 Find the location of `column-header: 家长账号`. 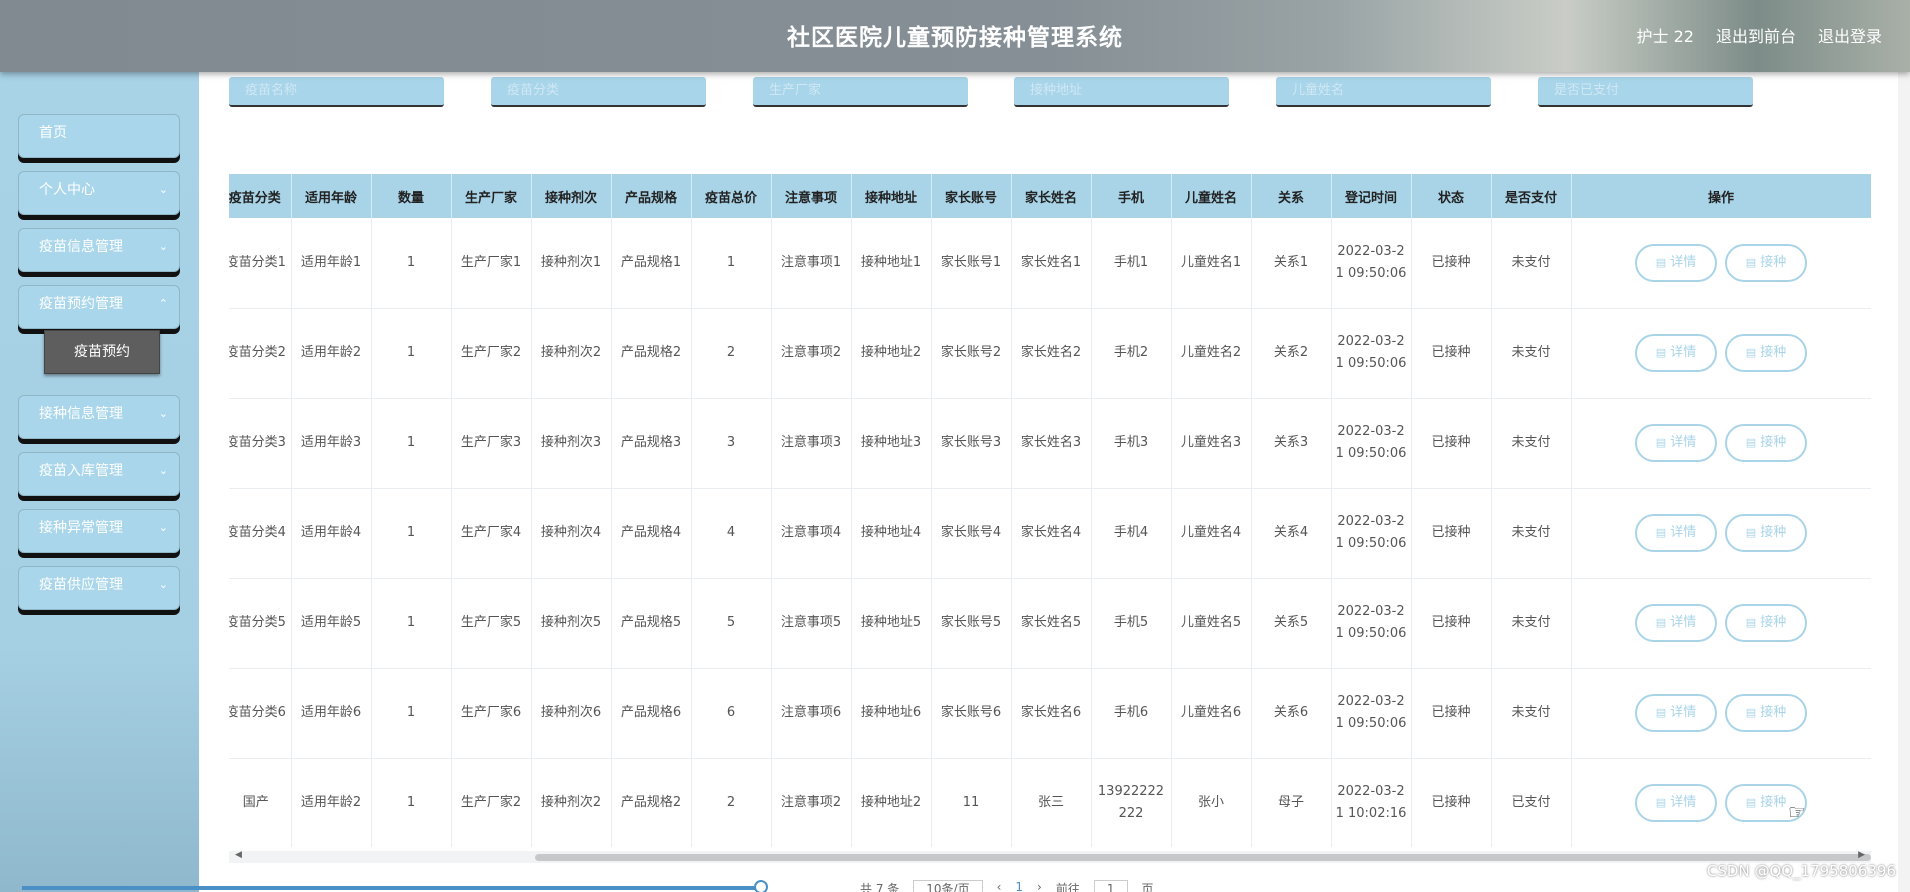

column-header: 家长账号 is located at coordinates (971, 196).